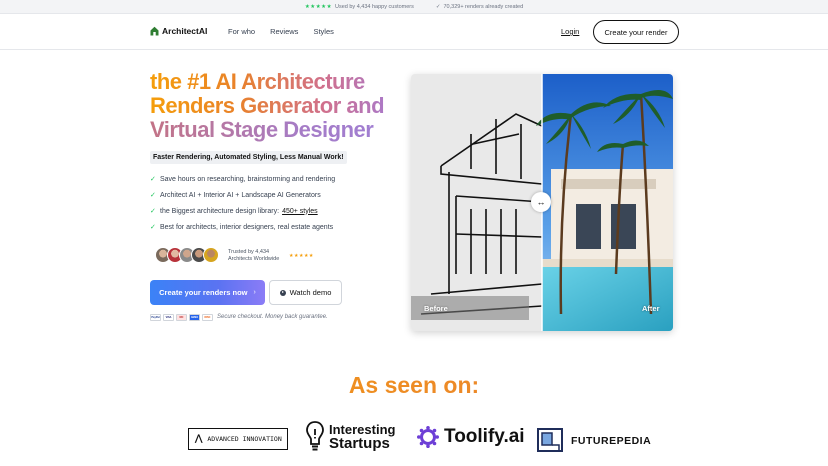 Image resolution: width=828 pixels, height=466 pixels. I want to click on nav-link-reviews: Reviews, so click(284, 31).